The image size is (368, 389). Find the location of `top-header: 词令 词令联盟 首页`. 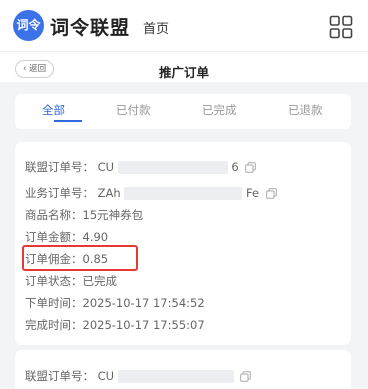

top-header: 词令 词令联盟 首页 is located at coordinates (184, 26).